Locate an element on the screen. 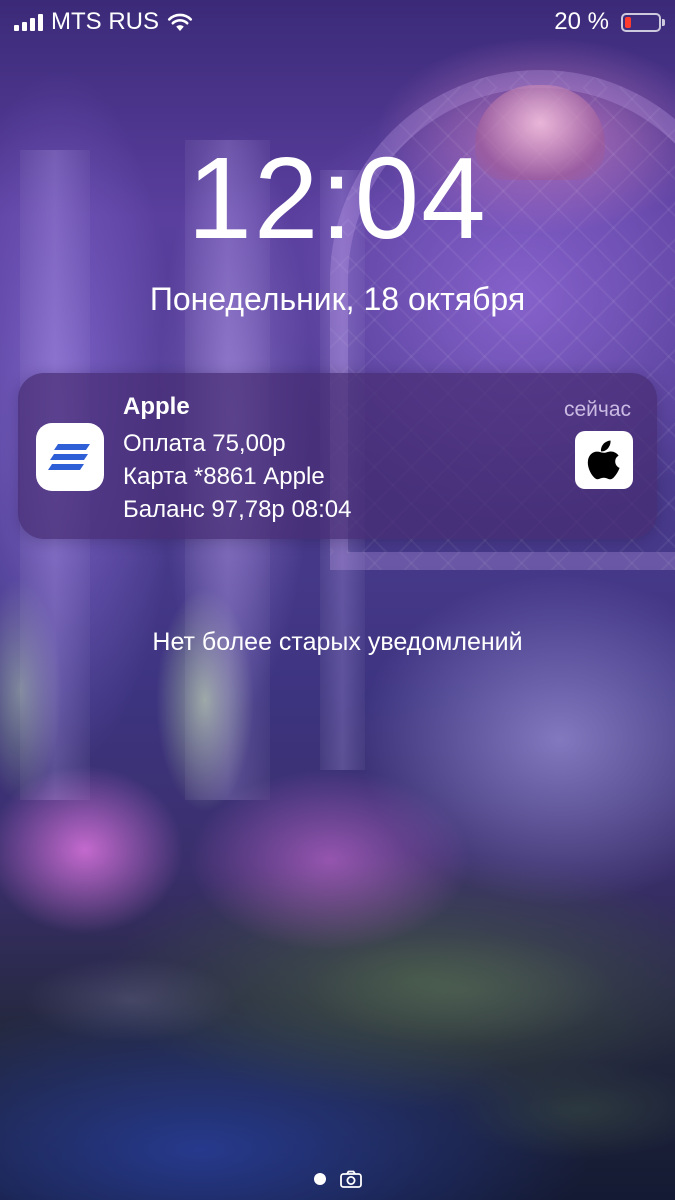 The image size is (675, 1200). status-right: 20 % is located at coordinates (609, 22).